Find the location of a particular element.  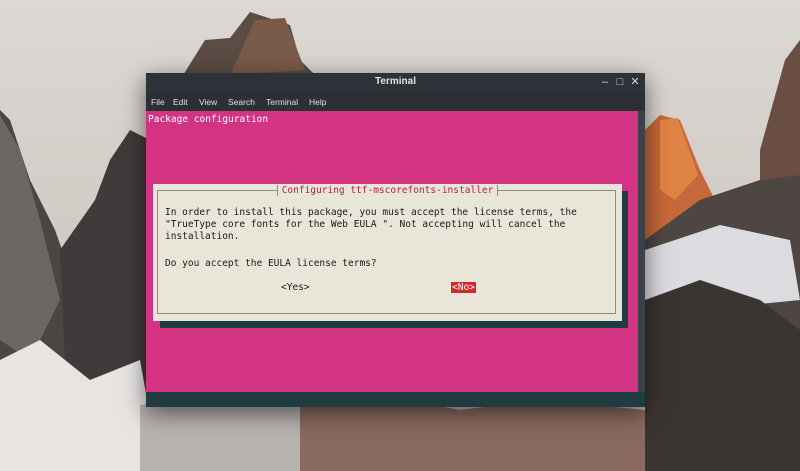

dialog-title-text: Configuring ttf-mscorefonts-installer is located at coordinates (387, 190).